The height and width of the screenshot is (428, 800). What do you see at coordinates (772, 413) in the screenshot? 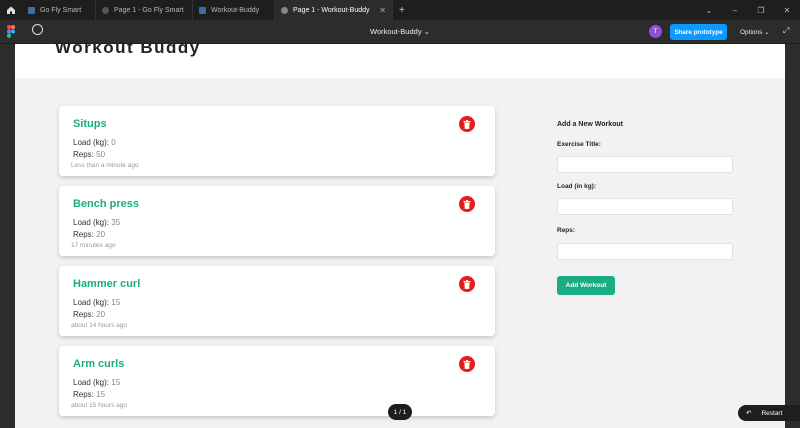
I see `restart-label: Restart` at bounding box center [772, 413].